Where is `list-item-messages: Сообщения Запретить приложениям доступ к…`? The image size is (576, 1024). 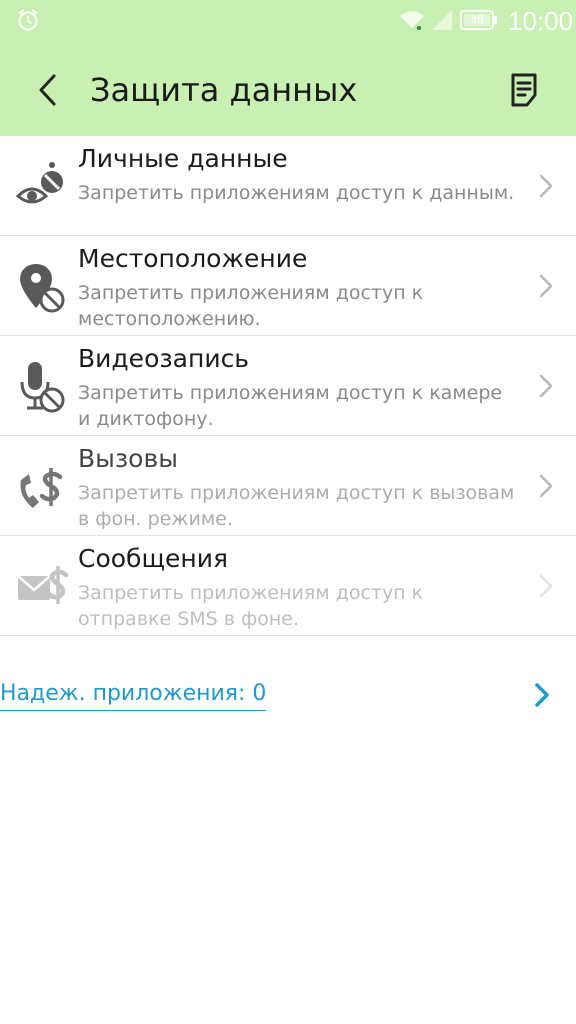 list-item-messages: Сообщения Запретить приложениям доступ к… is located at coordinates (288, 586).